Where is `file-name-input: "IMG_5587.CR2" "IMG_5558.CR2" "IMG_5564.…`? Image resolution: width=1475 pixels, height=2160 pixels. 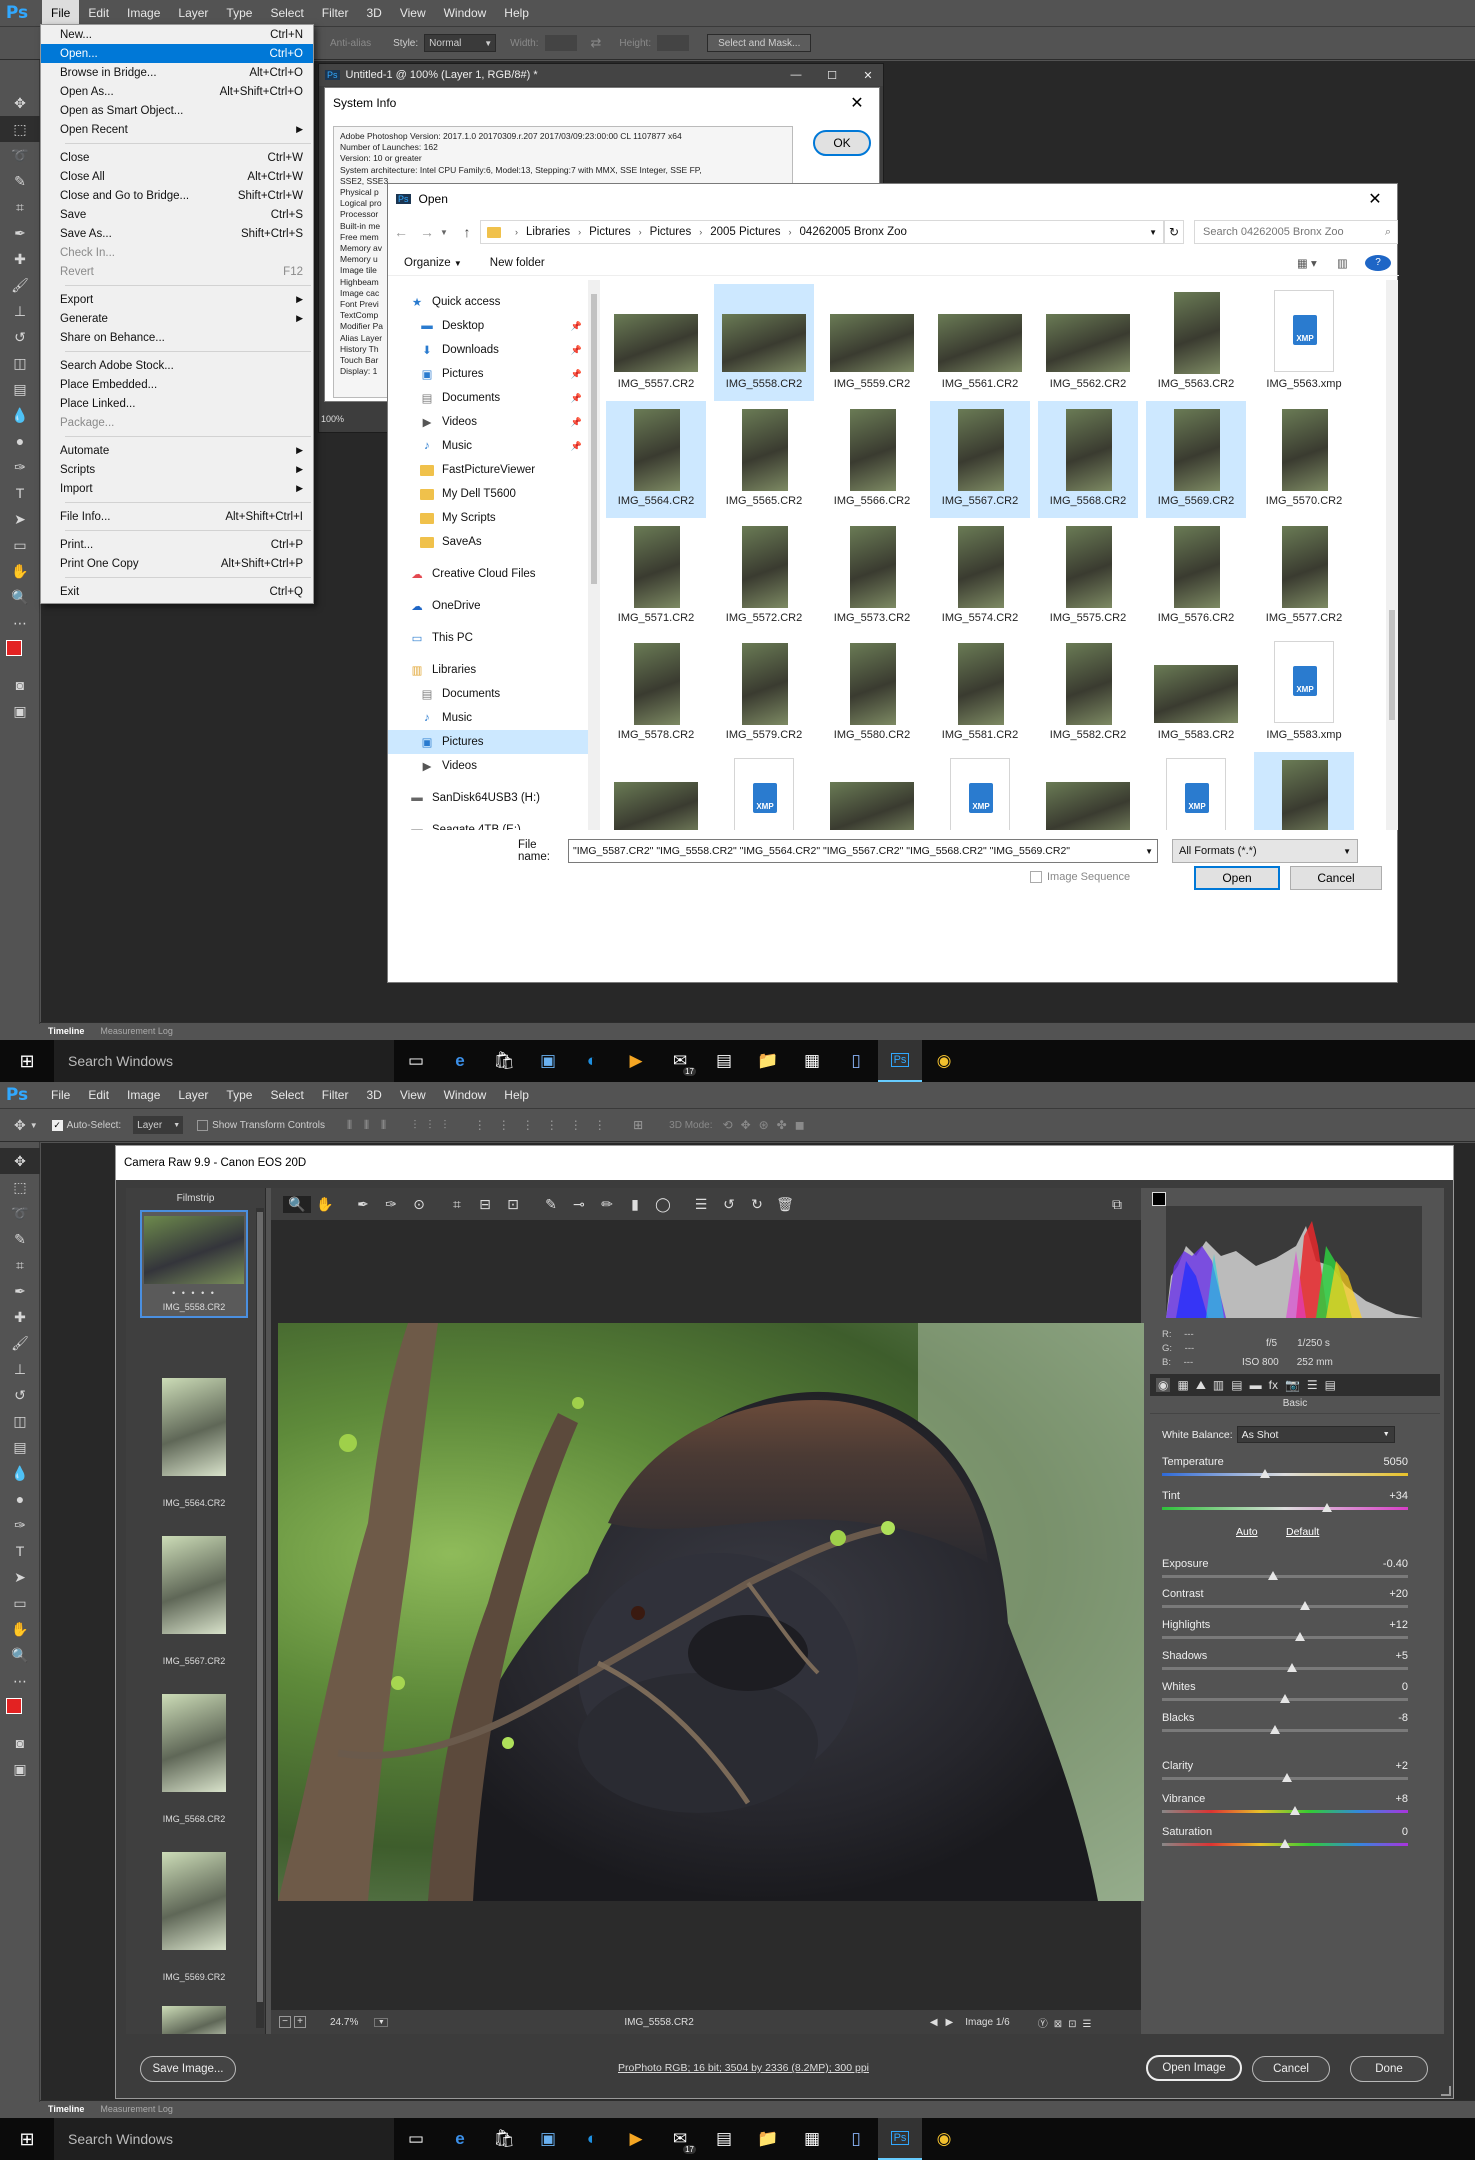
file-name-input: "IMG_5587.CR2" "IMG_5558.CR2" "IMG_5564.… is located at coordinates (863, 851).